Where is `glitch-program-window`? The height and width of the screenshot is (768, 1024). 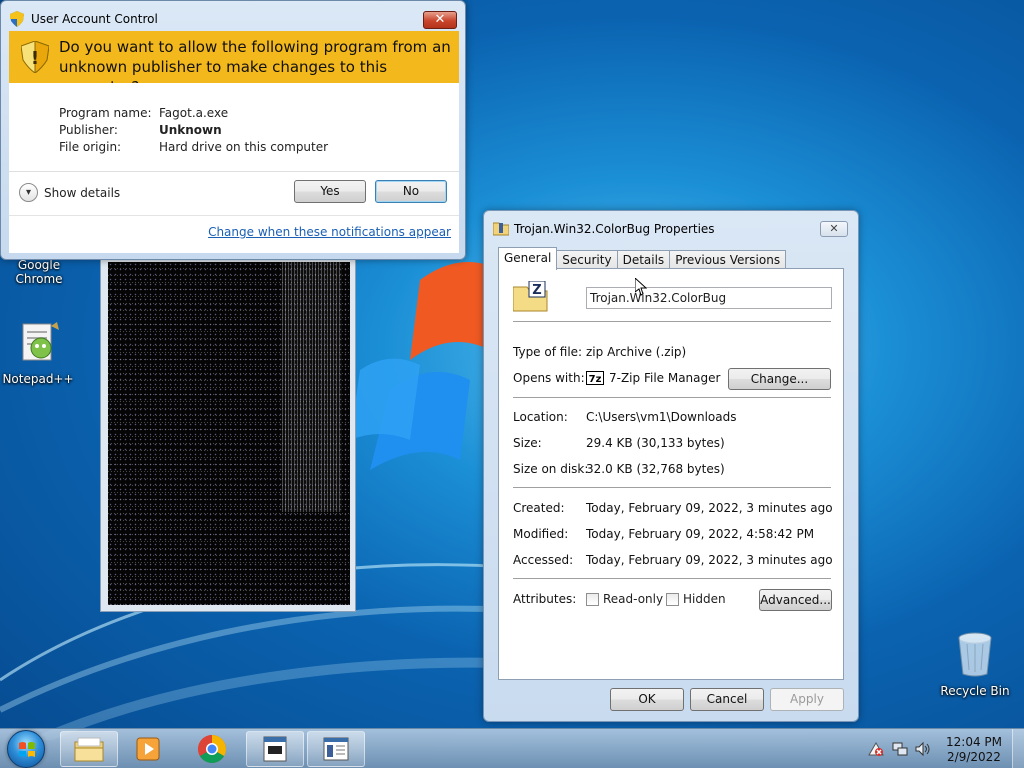
glitch-program-window is located at coordinates (228, 435).